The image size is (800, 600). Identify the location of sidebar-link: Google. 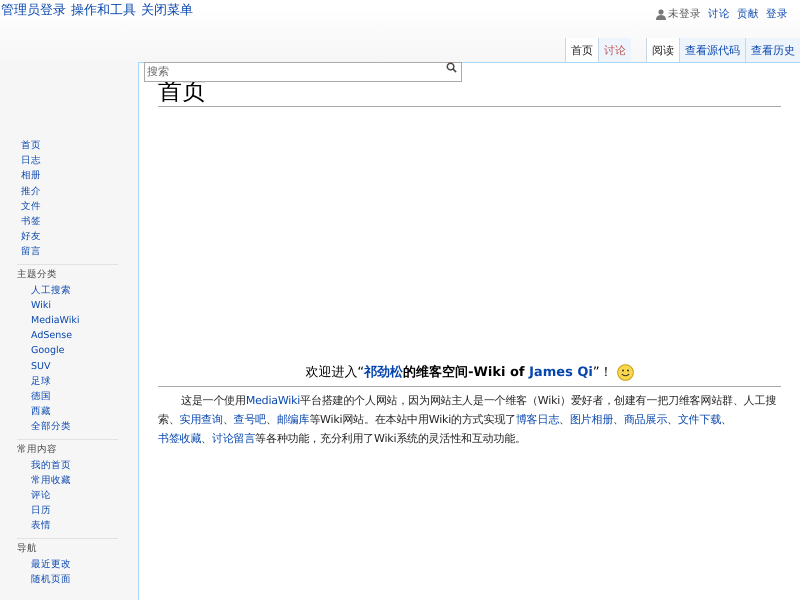
(48, 351).